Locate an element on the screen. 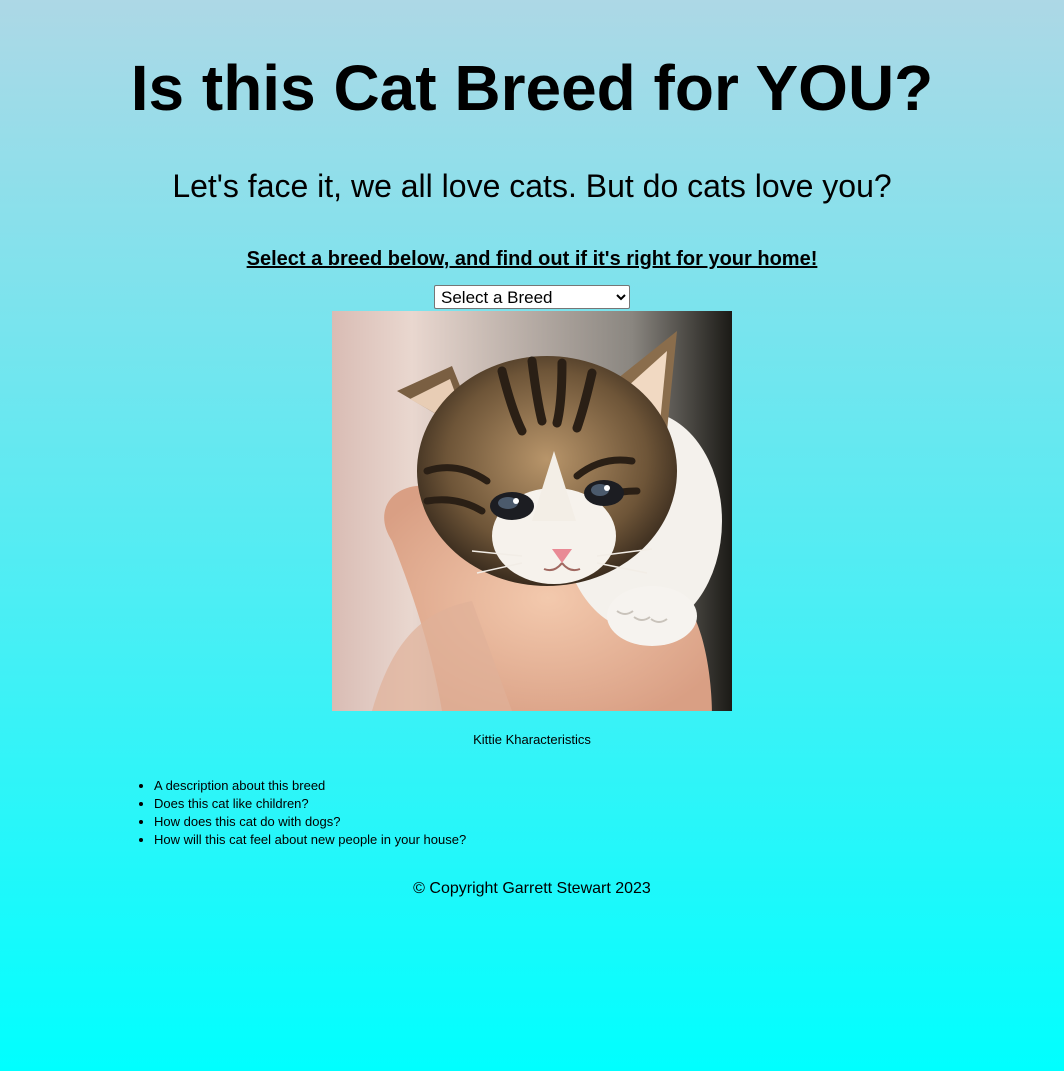 The image size is (1064, 1071). kitten-photo is located at coordinates (532, 511).